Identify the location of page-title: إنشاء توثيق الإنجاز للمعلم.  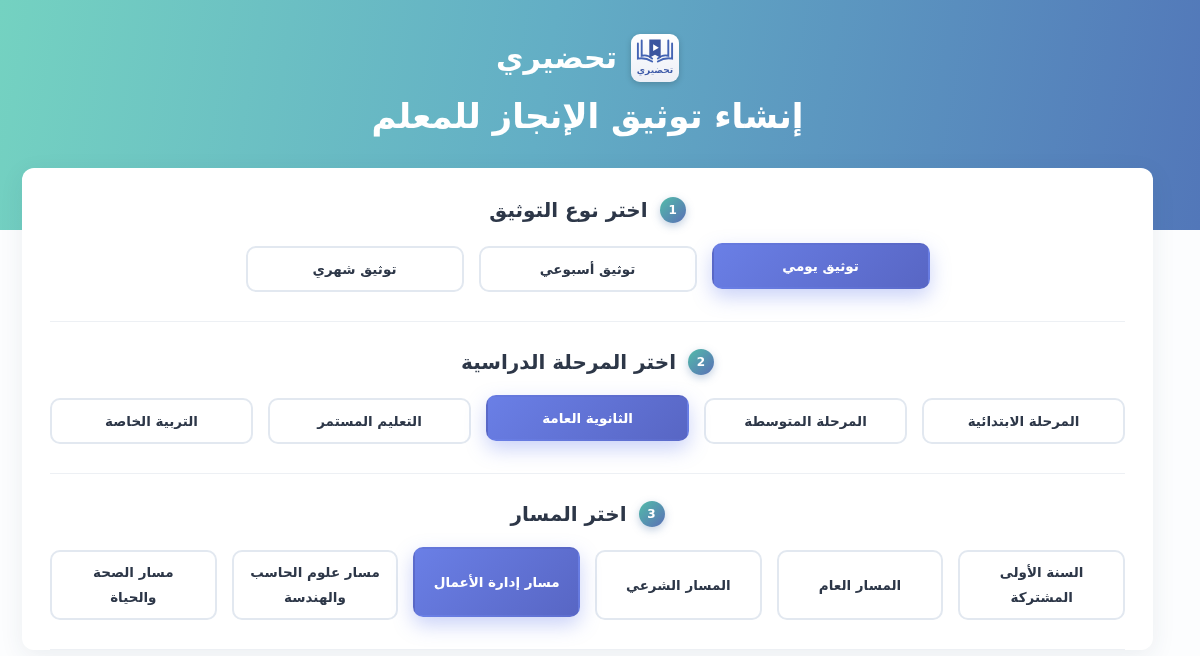
(587, 116).